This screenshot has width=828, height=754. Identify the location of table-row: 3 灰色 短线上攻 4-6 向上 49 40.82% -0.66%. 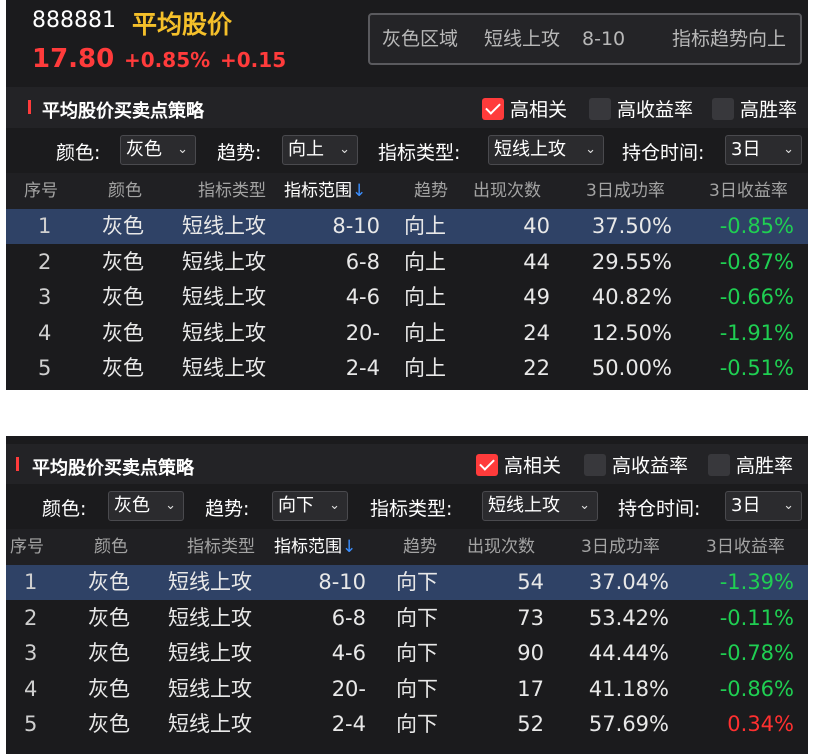
(407, 297).